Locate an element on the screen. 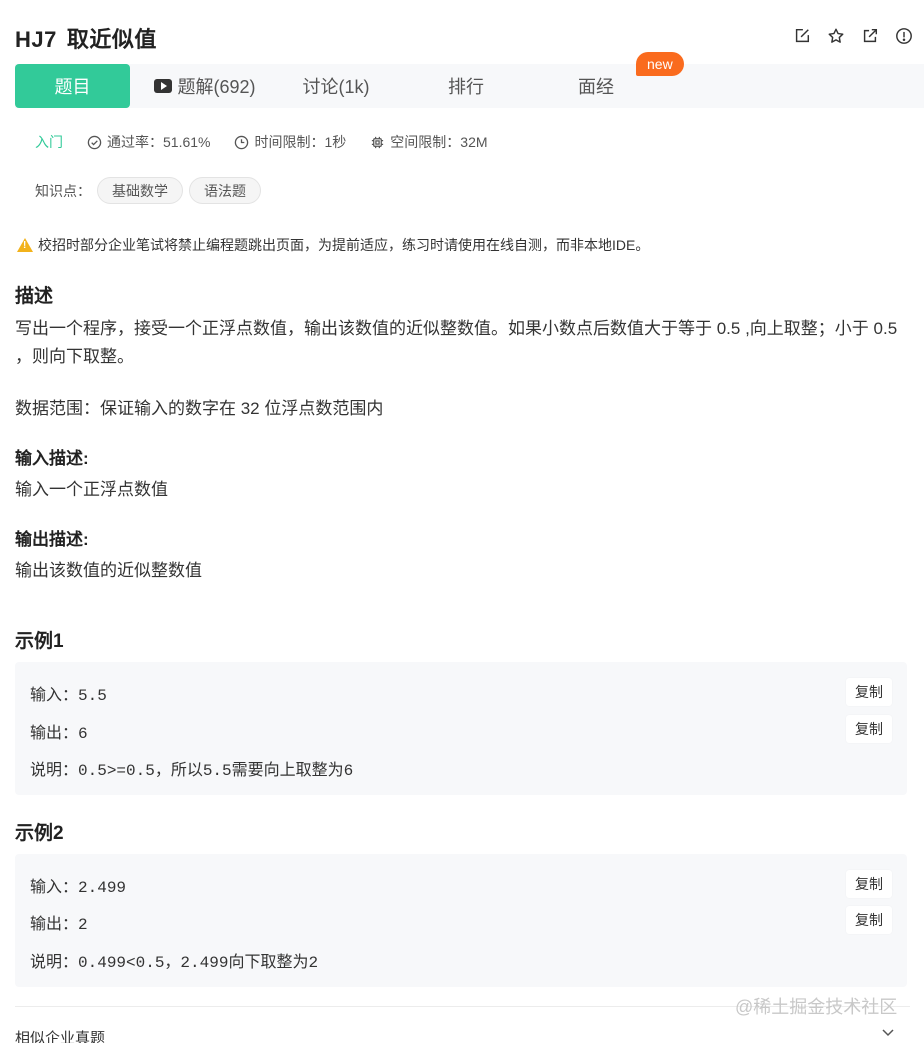  note-value: 0.5>=0.5，所以5.5需要向上取整为6 is located at coordinates (216, 771).